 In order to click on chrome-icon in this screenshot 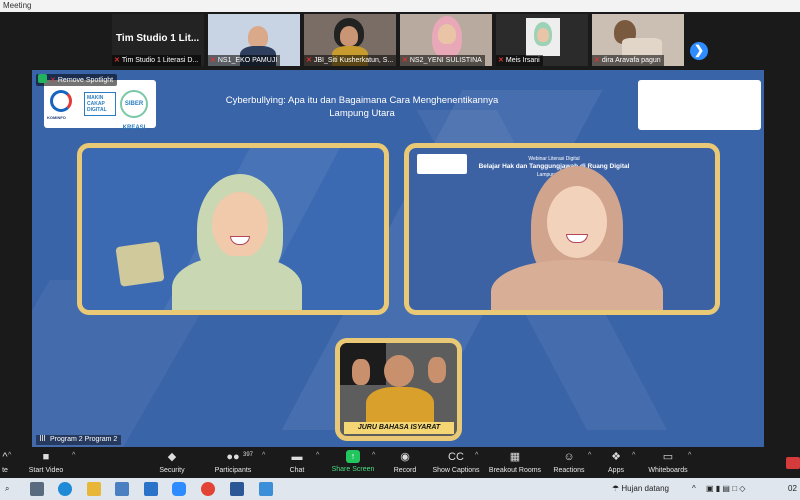, I will do `click(208, 489)`.